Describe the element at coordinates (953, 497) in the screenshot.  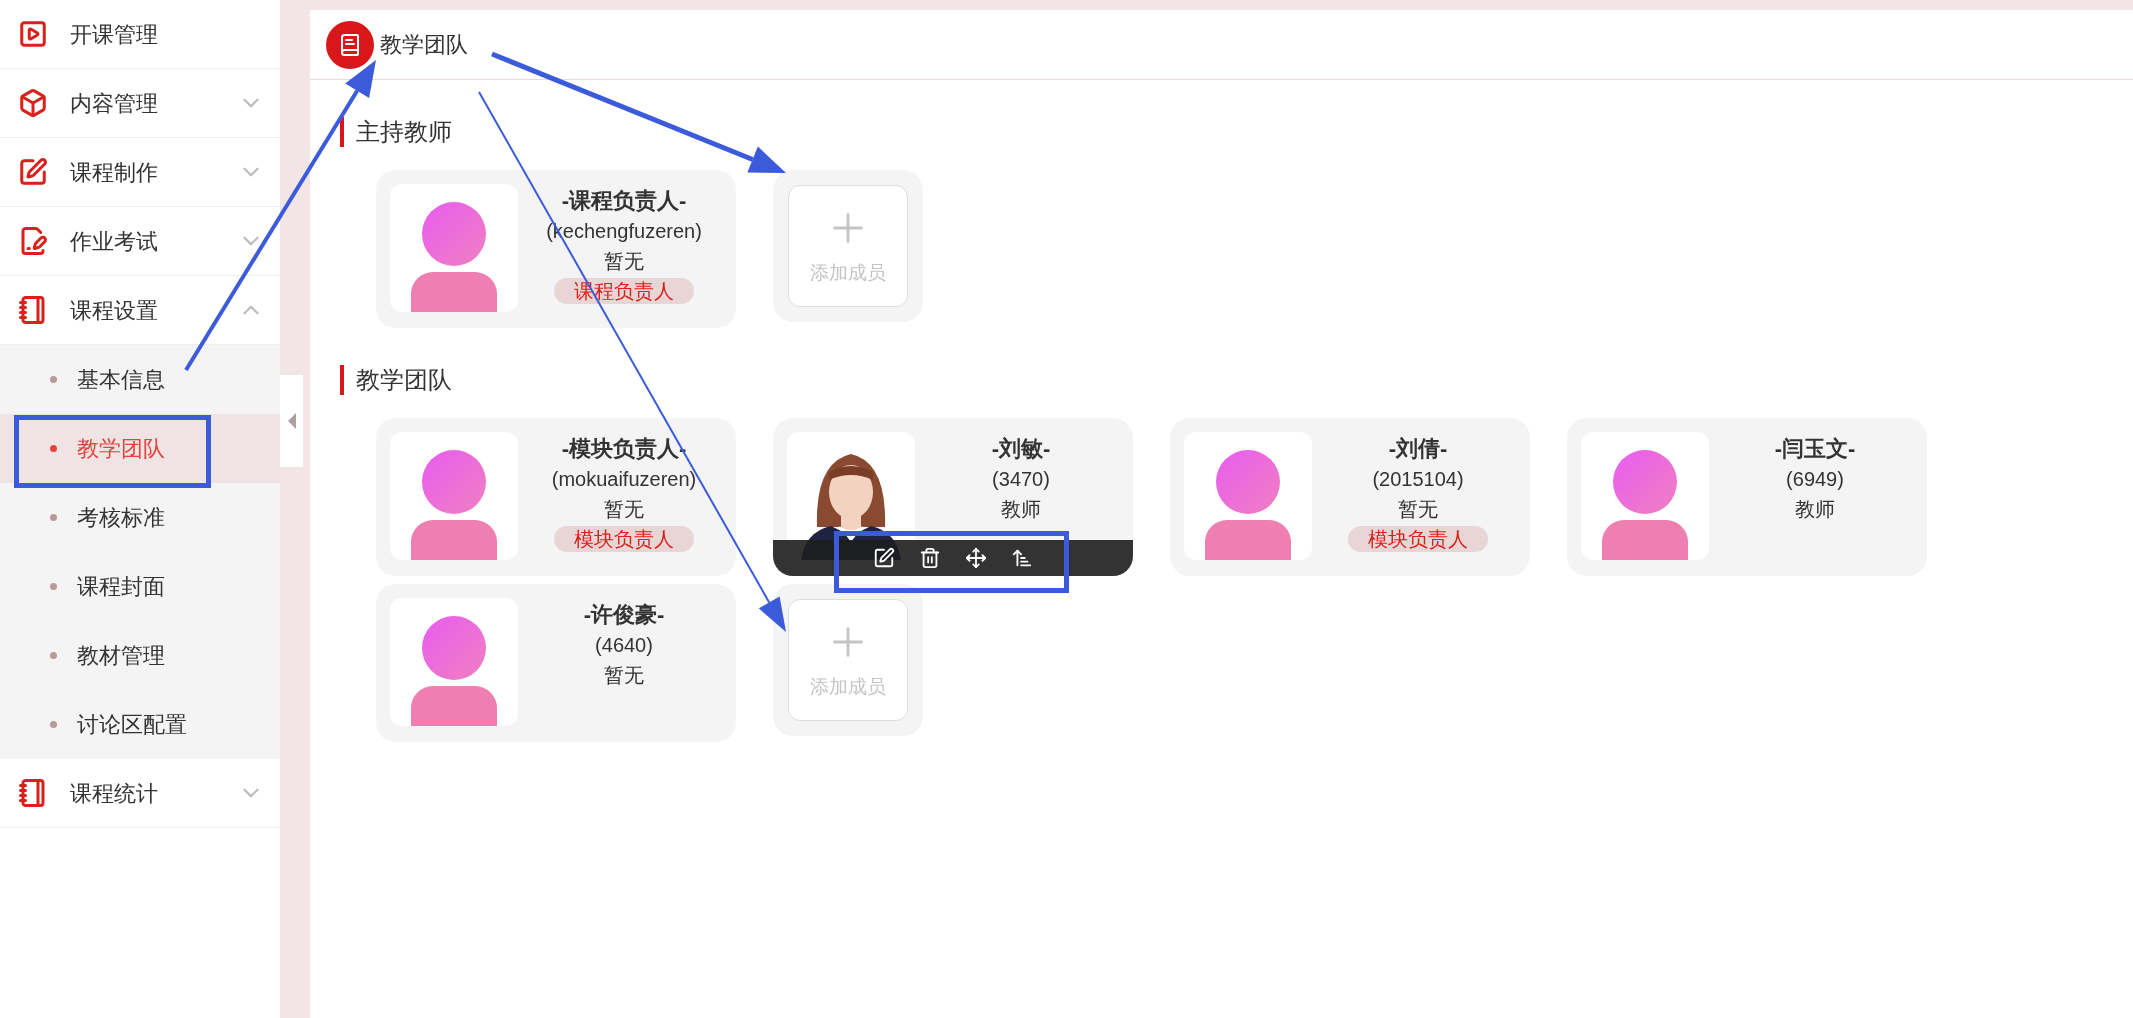
I see `member-card: -刘敏- (3470) 教师` at that location.